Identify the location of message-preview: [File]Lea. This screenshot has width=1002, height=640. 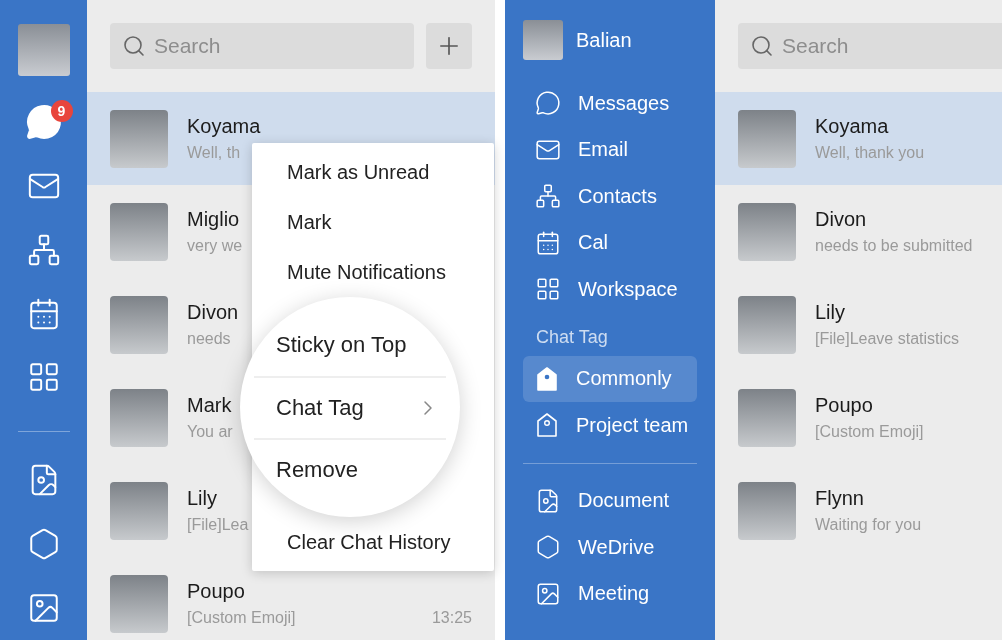
(218, 525).